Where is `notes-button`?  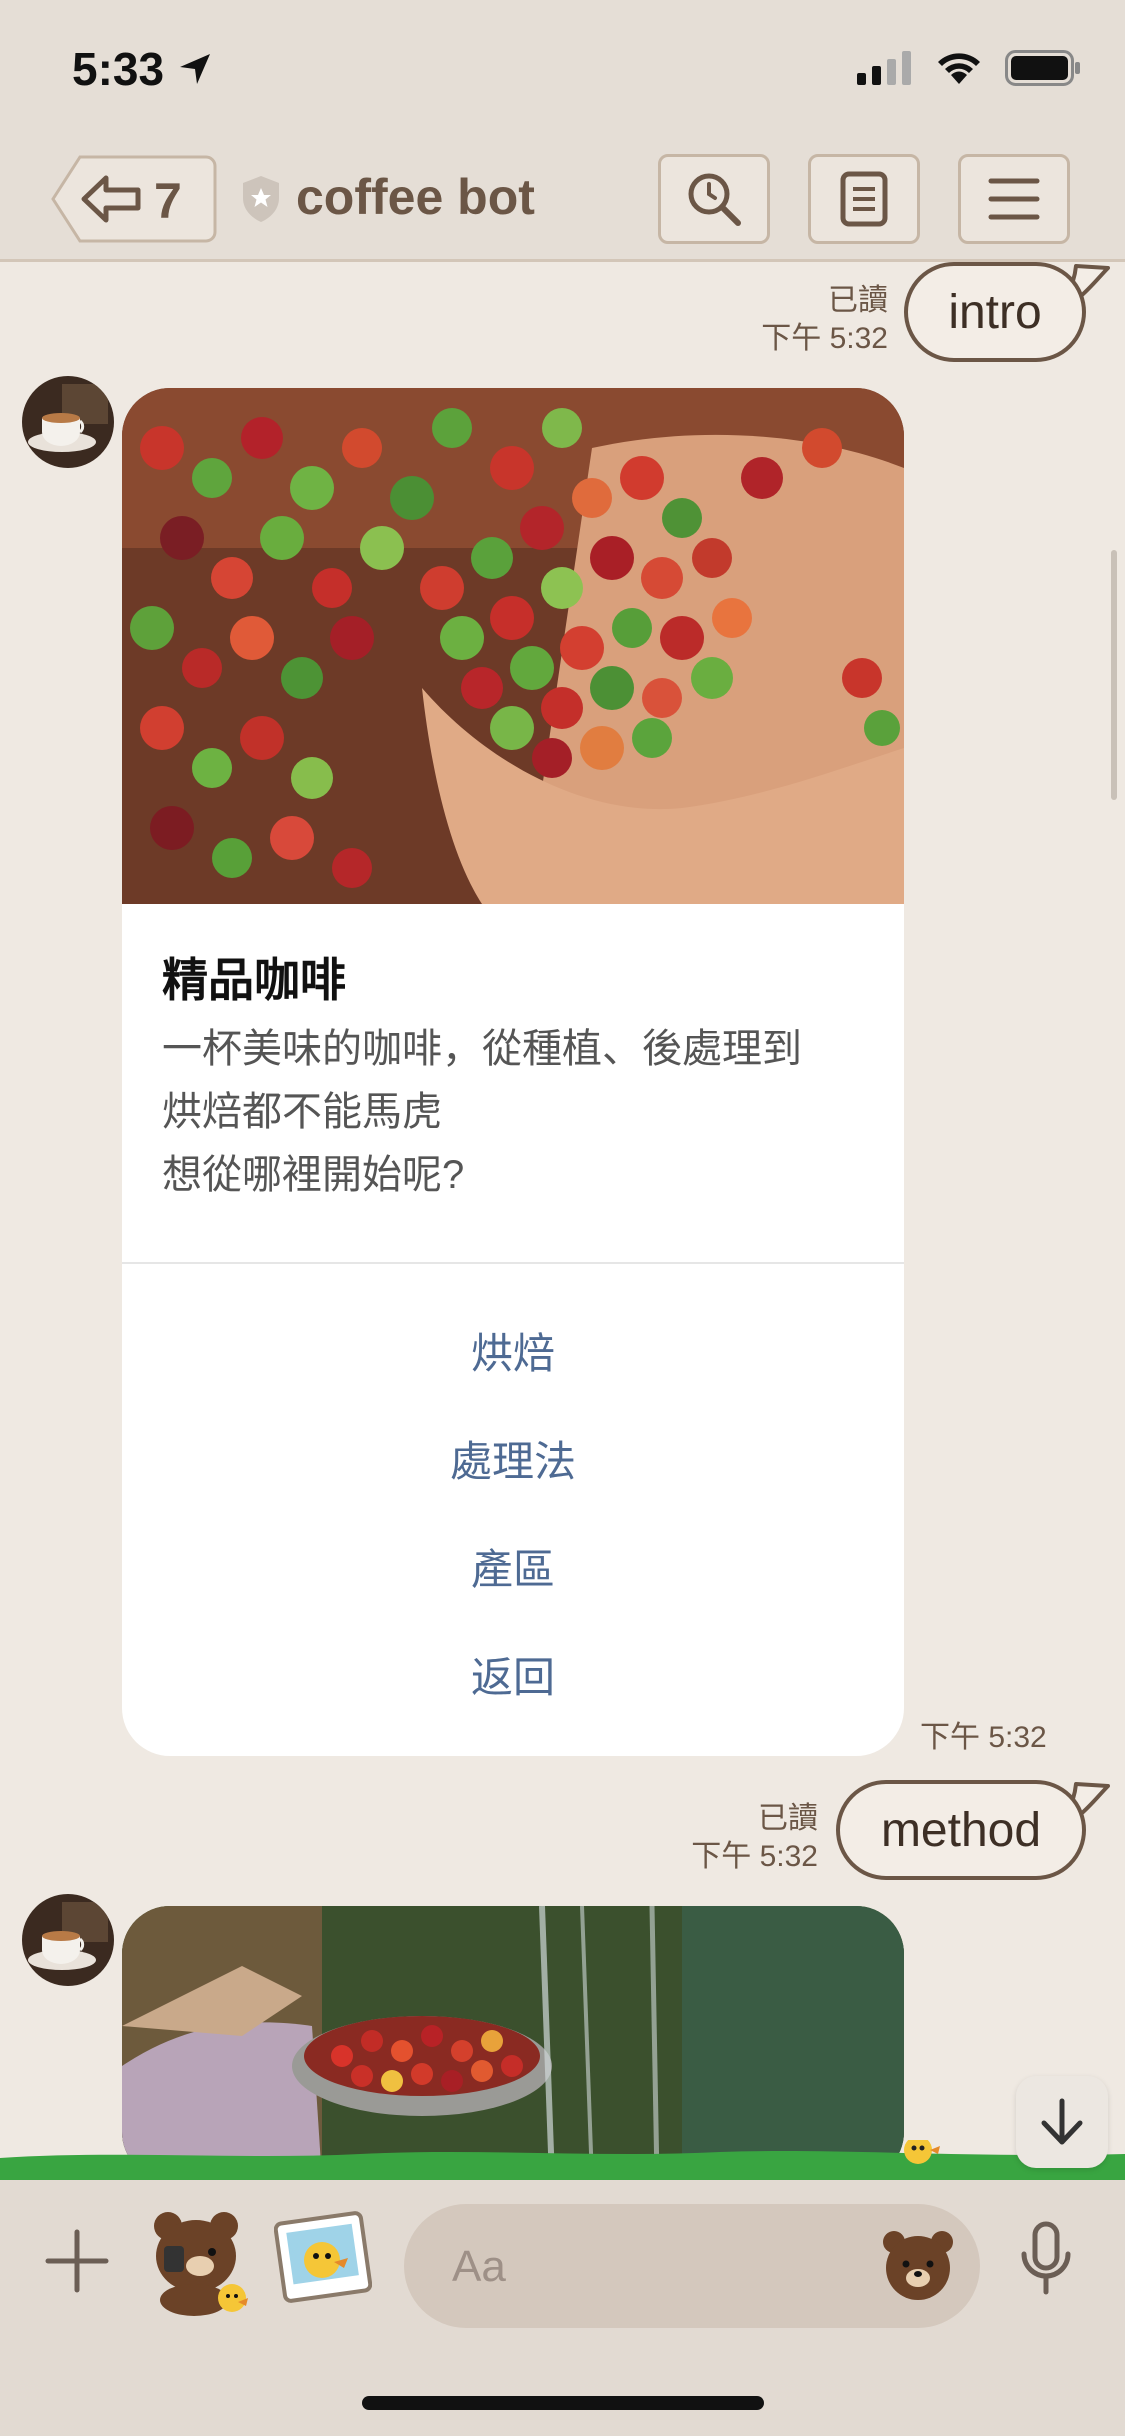 notes-button is located at coordinates (864, 199).